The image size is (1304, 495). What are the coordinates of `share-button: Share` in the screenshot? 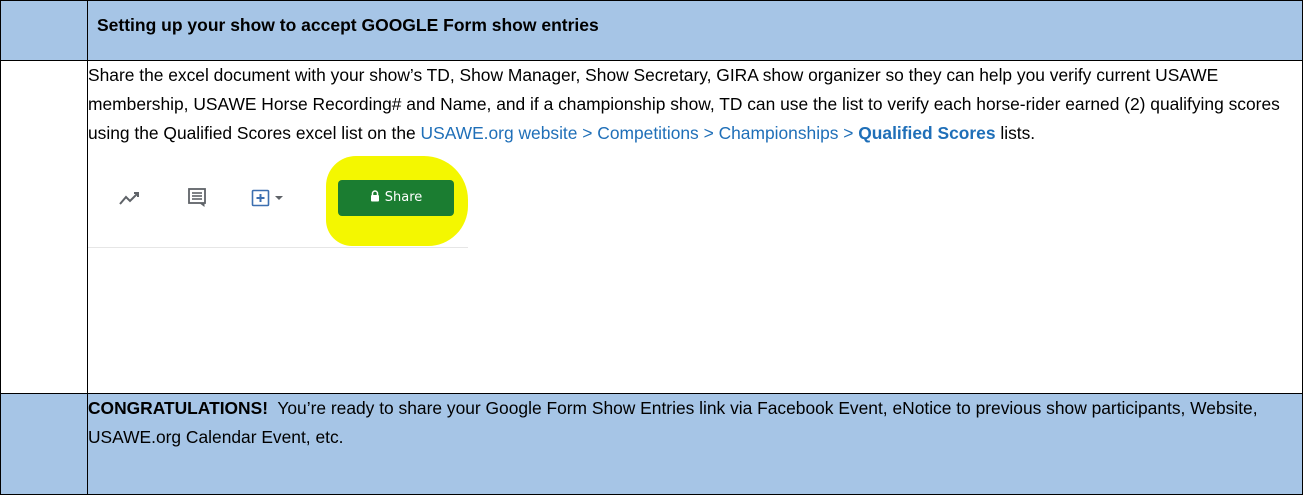 It's located at (396, 198).